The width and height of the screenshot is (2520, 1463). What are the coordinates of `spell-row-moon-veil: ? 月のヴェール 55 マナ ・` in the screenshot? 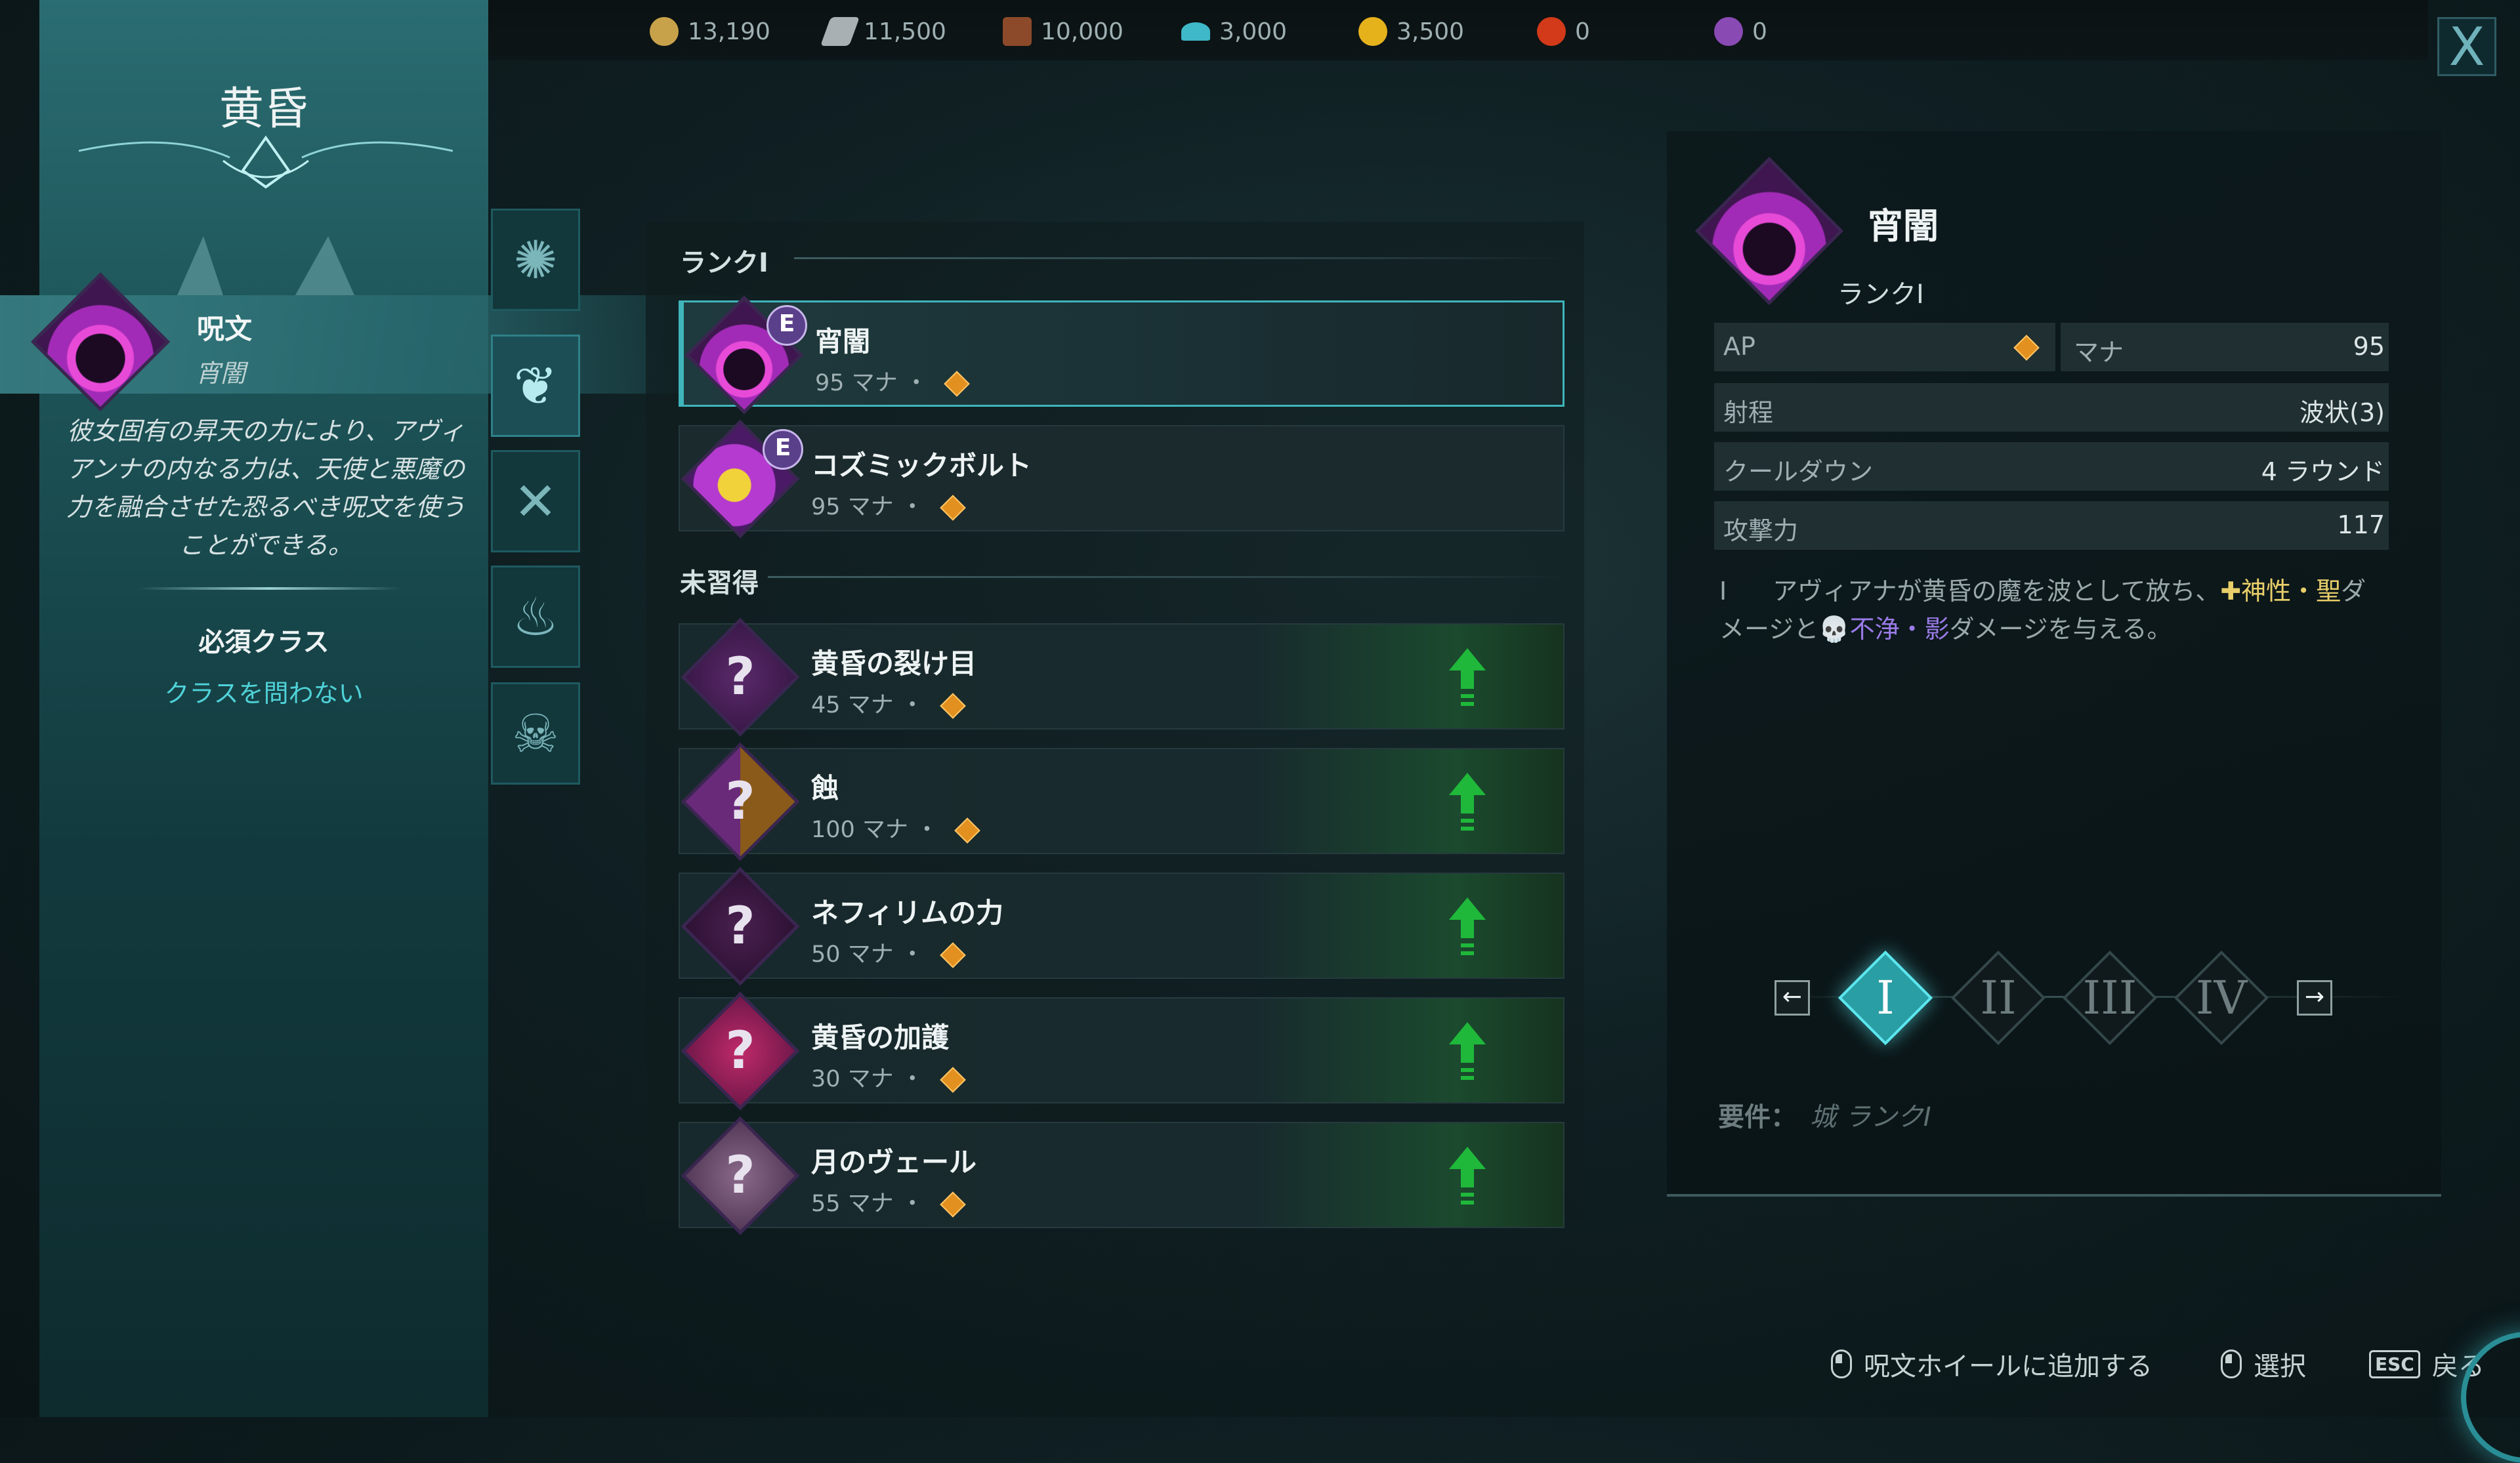 It's located at (1121, 1175).